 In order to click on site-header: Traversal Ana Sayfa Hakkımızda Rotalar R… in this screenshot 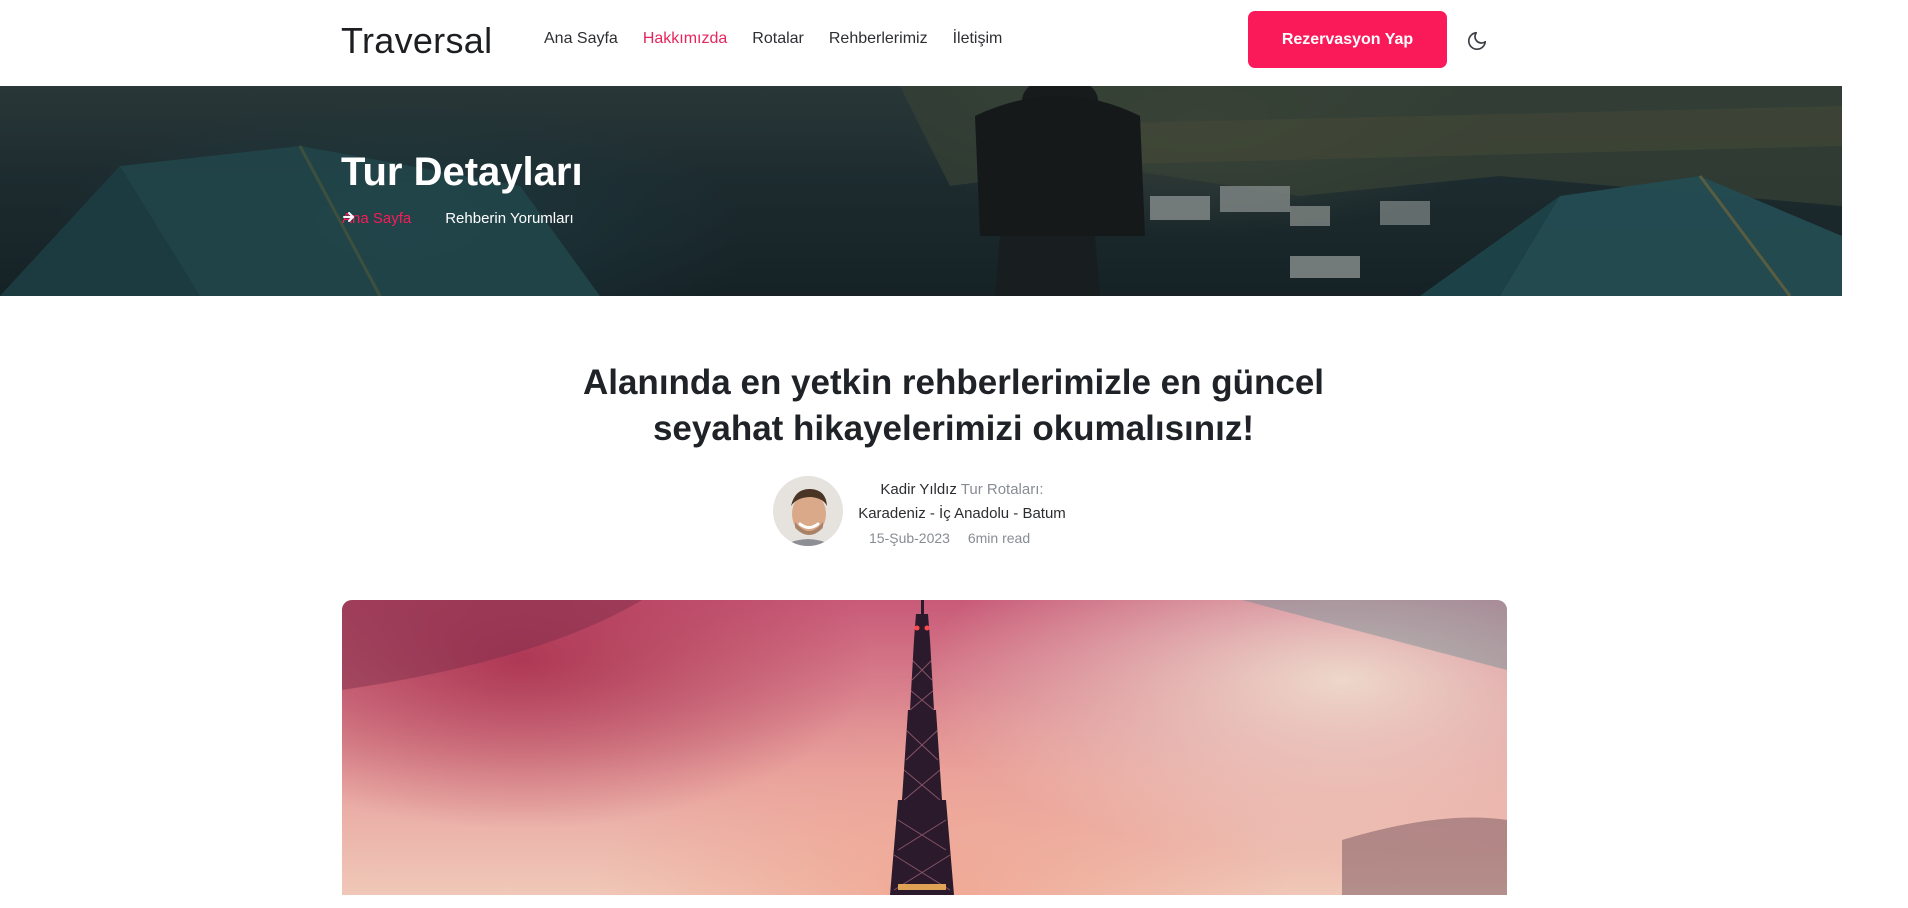, I will do `click(954, 43)`.